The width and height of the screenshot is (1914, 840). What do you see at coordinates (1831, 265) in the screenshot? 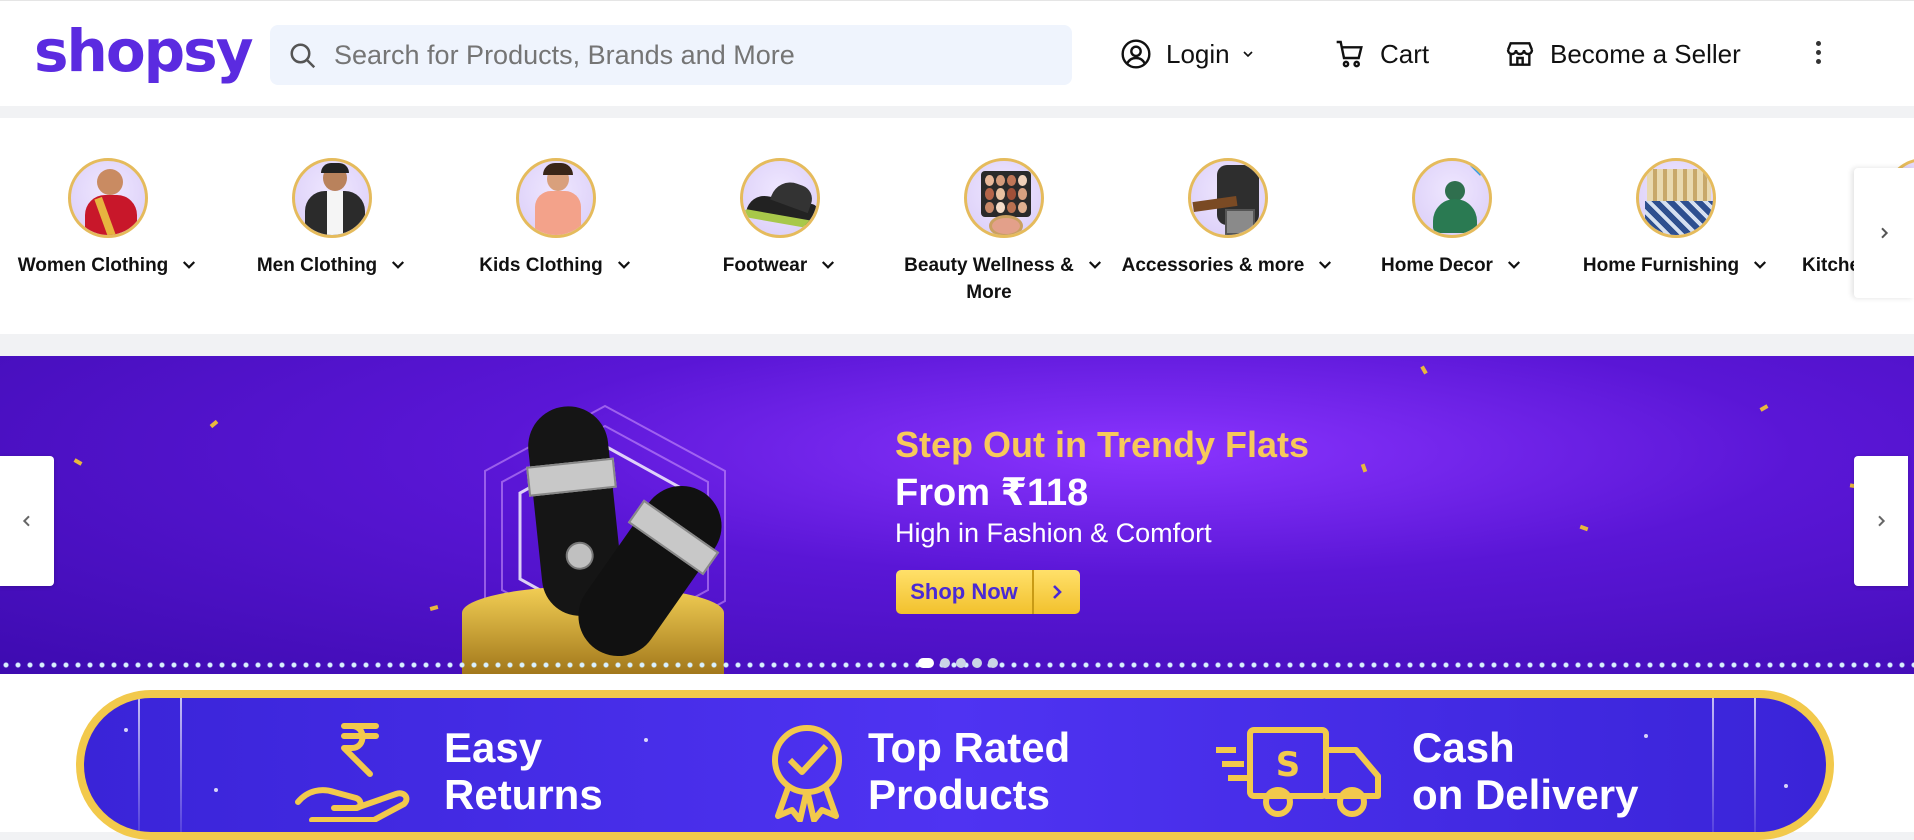
I see `category-label: Kitche` at bounding box center [1831, 265].